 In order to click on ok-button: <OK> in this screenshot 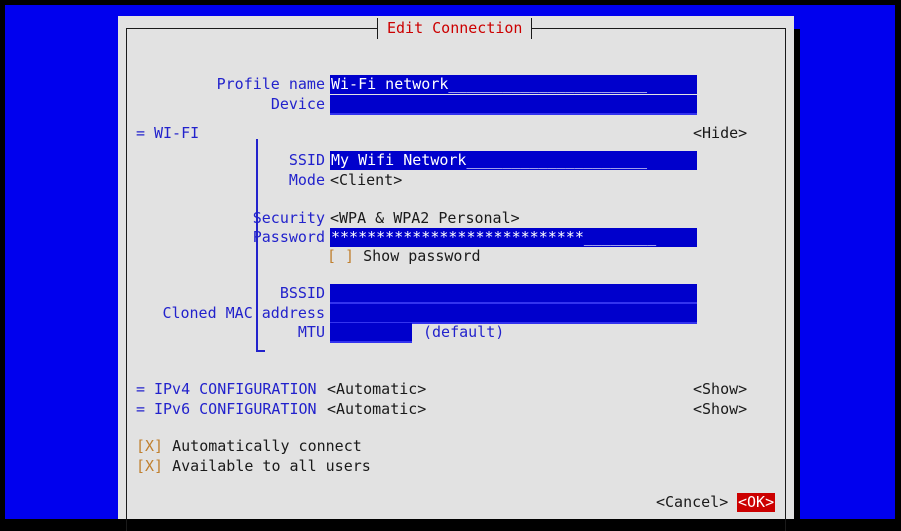, I will do `click(756, 502)`.